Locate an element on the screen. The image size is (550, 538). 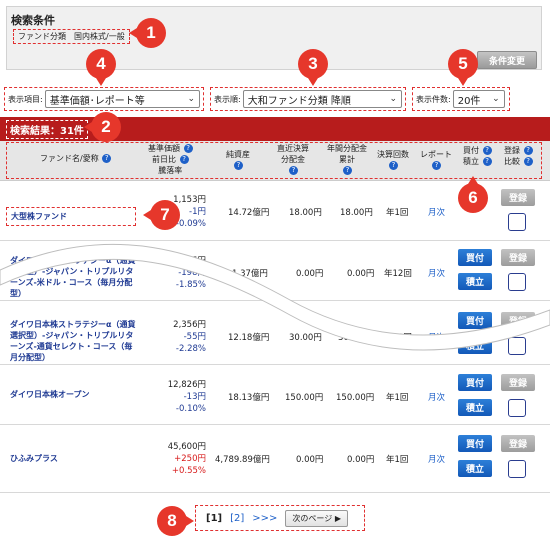
display-count-select: 20件 ⌄ is located at coordinates (478, 99).